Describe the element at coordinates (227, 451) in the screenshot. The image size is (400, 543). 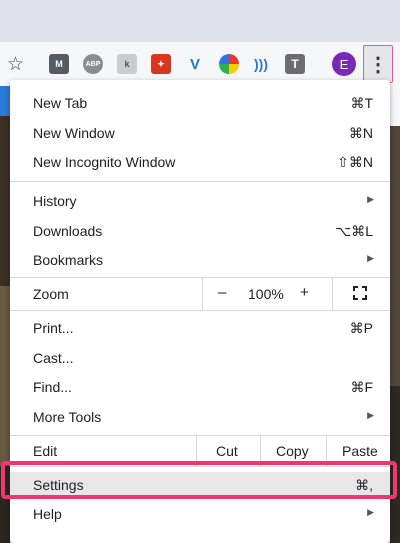
I see `cut-label: Cut` at that location.